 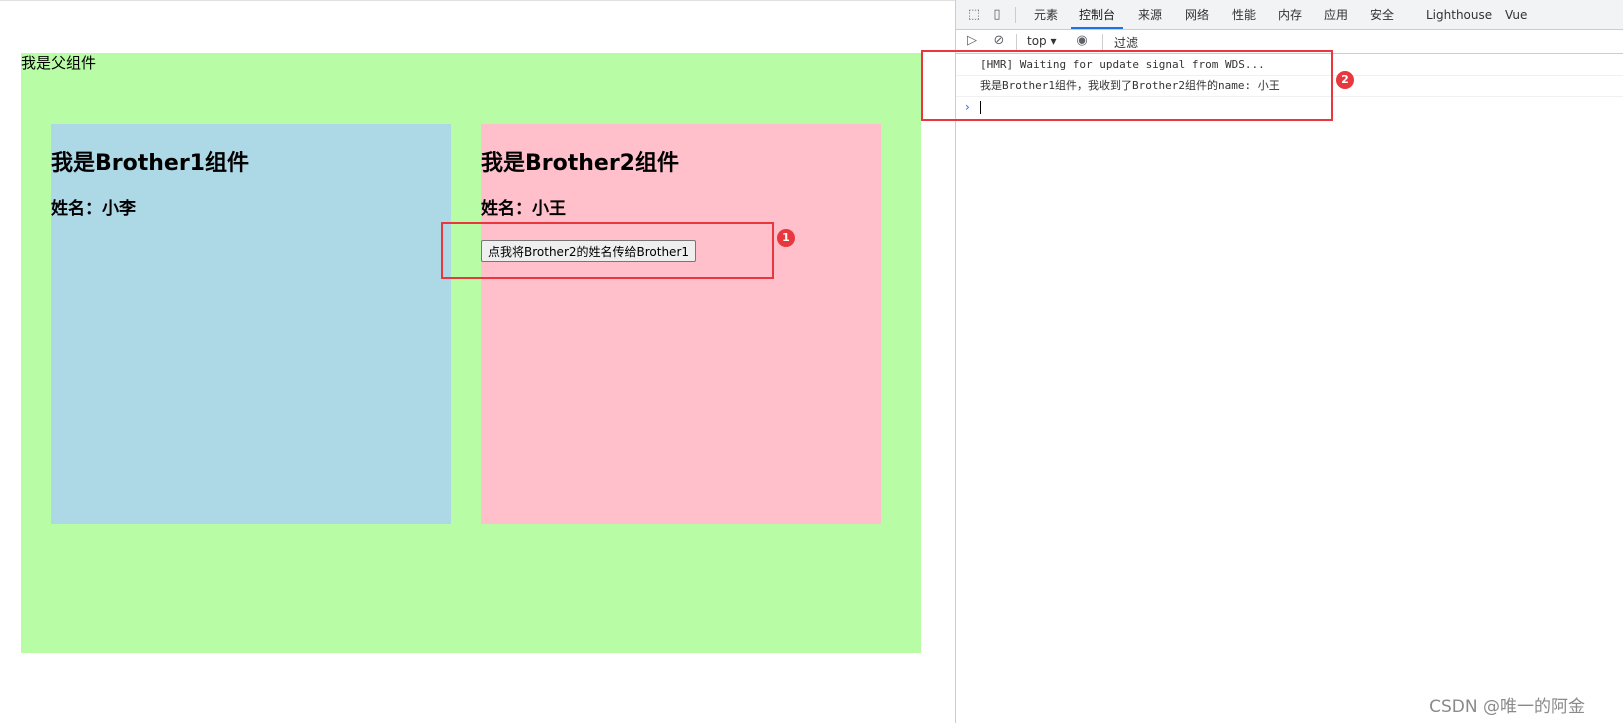 What do you see at coordinates (523, 209) in the screenshot?
I see `brother2-name: 姓名：小王` at bounding box center [523, 209].